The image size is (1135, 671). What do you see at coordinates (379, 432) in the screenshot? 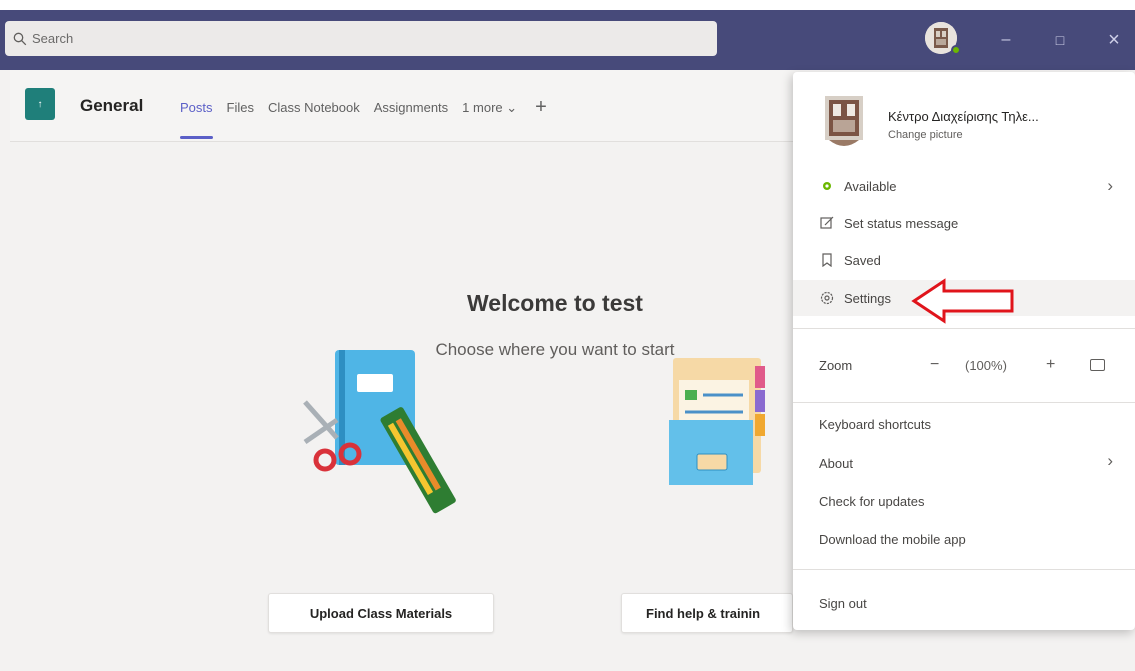
I see `notebook-scissors-illustration` at bounding box center [379, 432].